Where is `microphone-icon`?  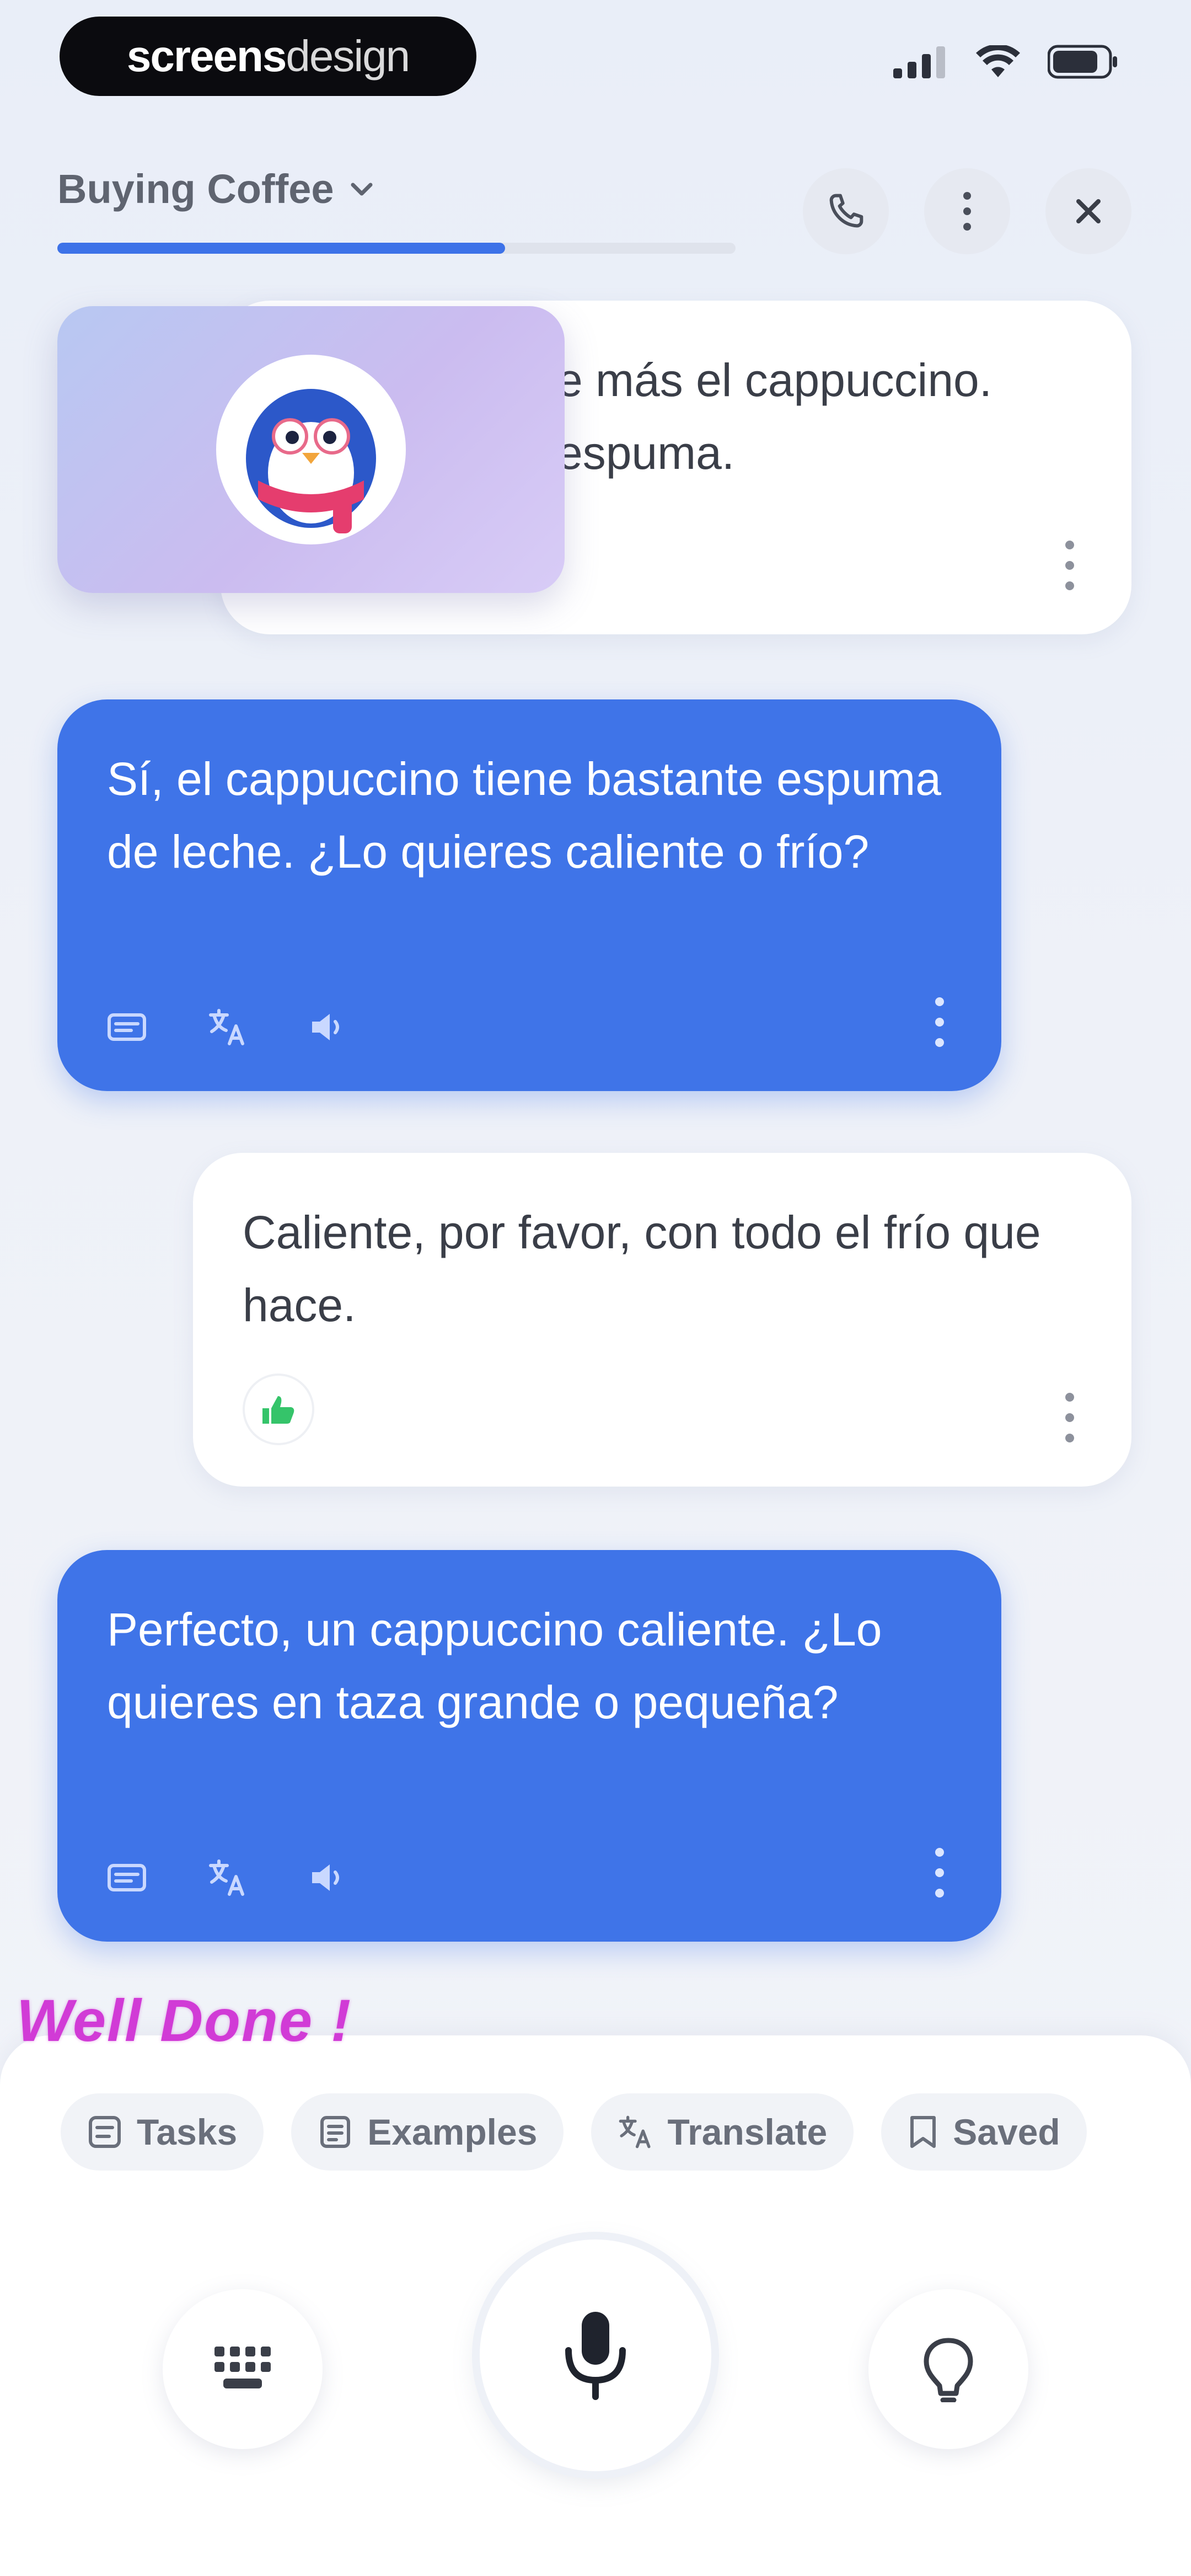
microphone-icon is located at coordinates (595, 2356).